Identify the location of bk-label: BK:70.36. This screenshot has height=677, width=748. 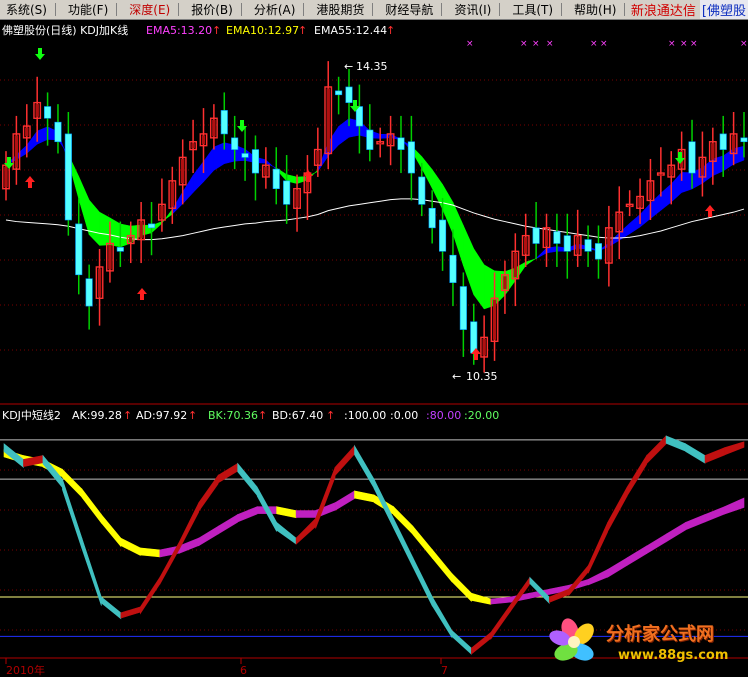
(233, 415).